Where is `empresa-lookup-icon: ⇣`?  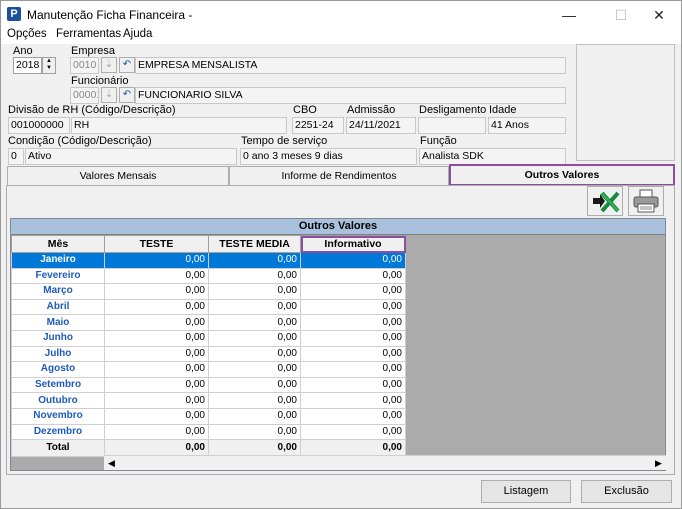 empresa-lookup-icon: ⇣ is located at coordinates (109, 65).